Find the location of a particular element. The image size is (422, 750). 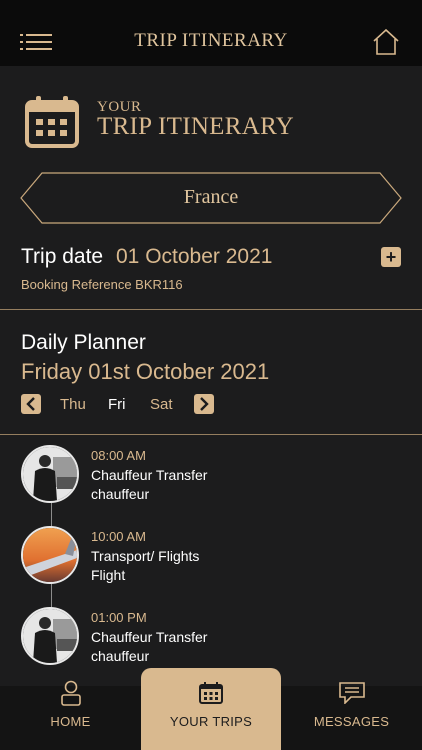

booking-reference: Booking Reference BKR116 is located at coordinates (102, 284).